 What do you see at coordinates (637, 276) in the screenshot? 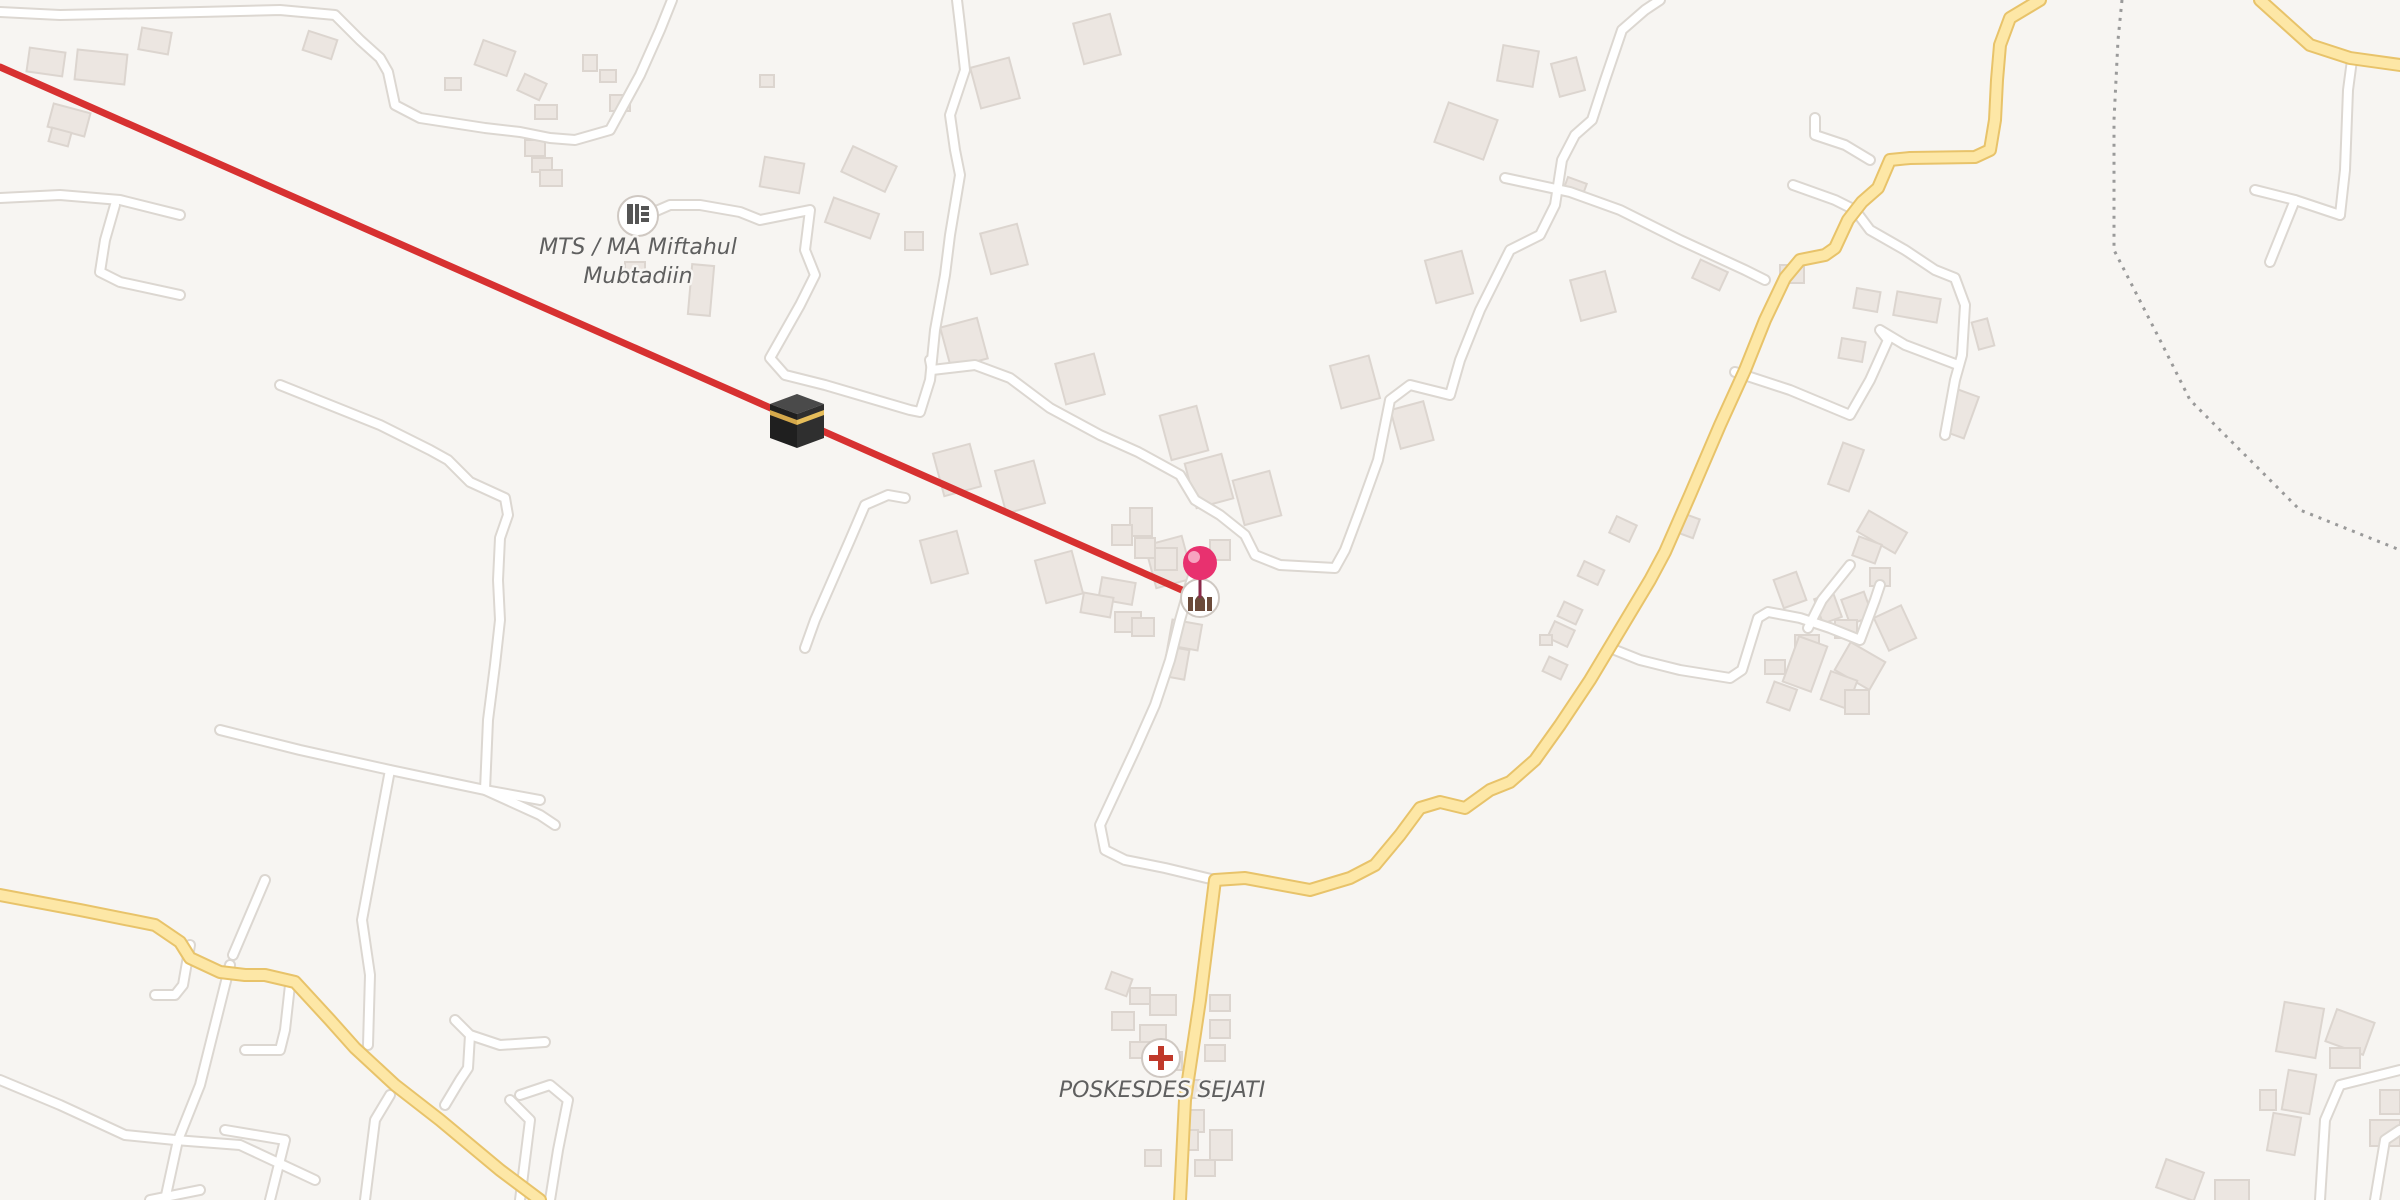
I see `school-label-line2: Mubtadiin` at bounding box center [637, 276].